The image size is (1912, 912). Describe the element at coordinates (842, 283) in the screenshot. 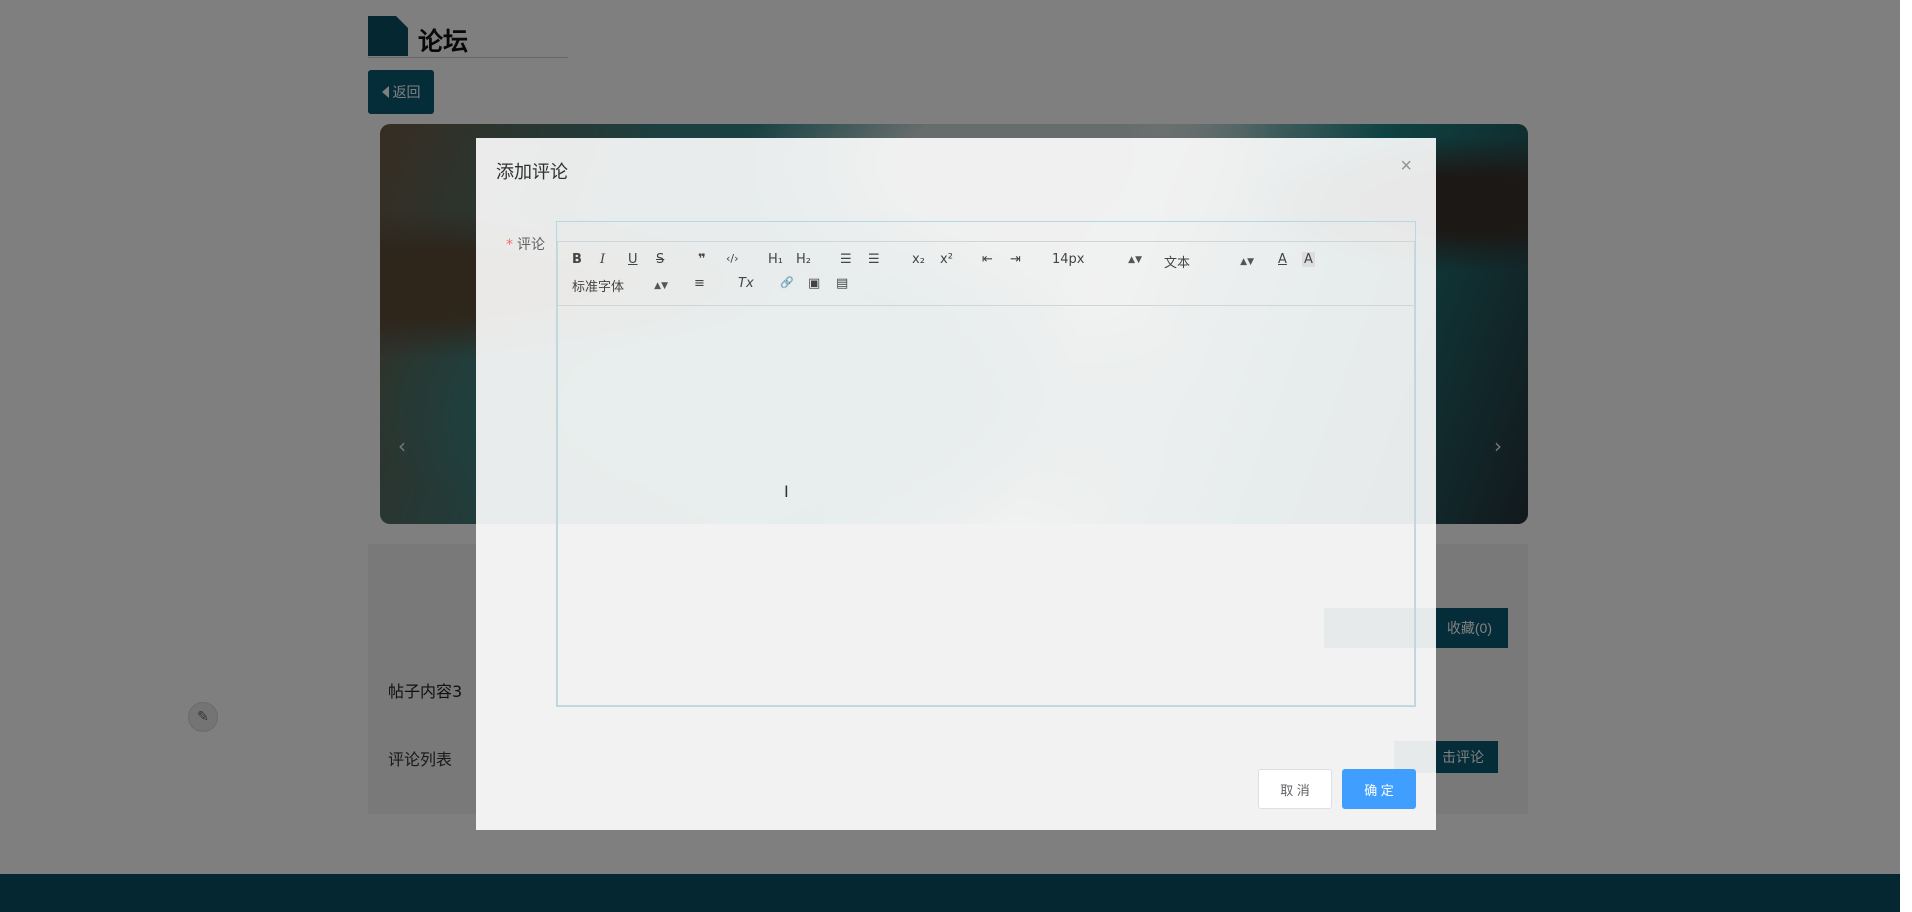

I see `video-button: ▤` at that location.